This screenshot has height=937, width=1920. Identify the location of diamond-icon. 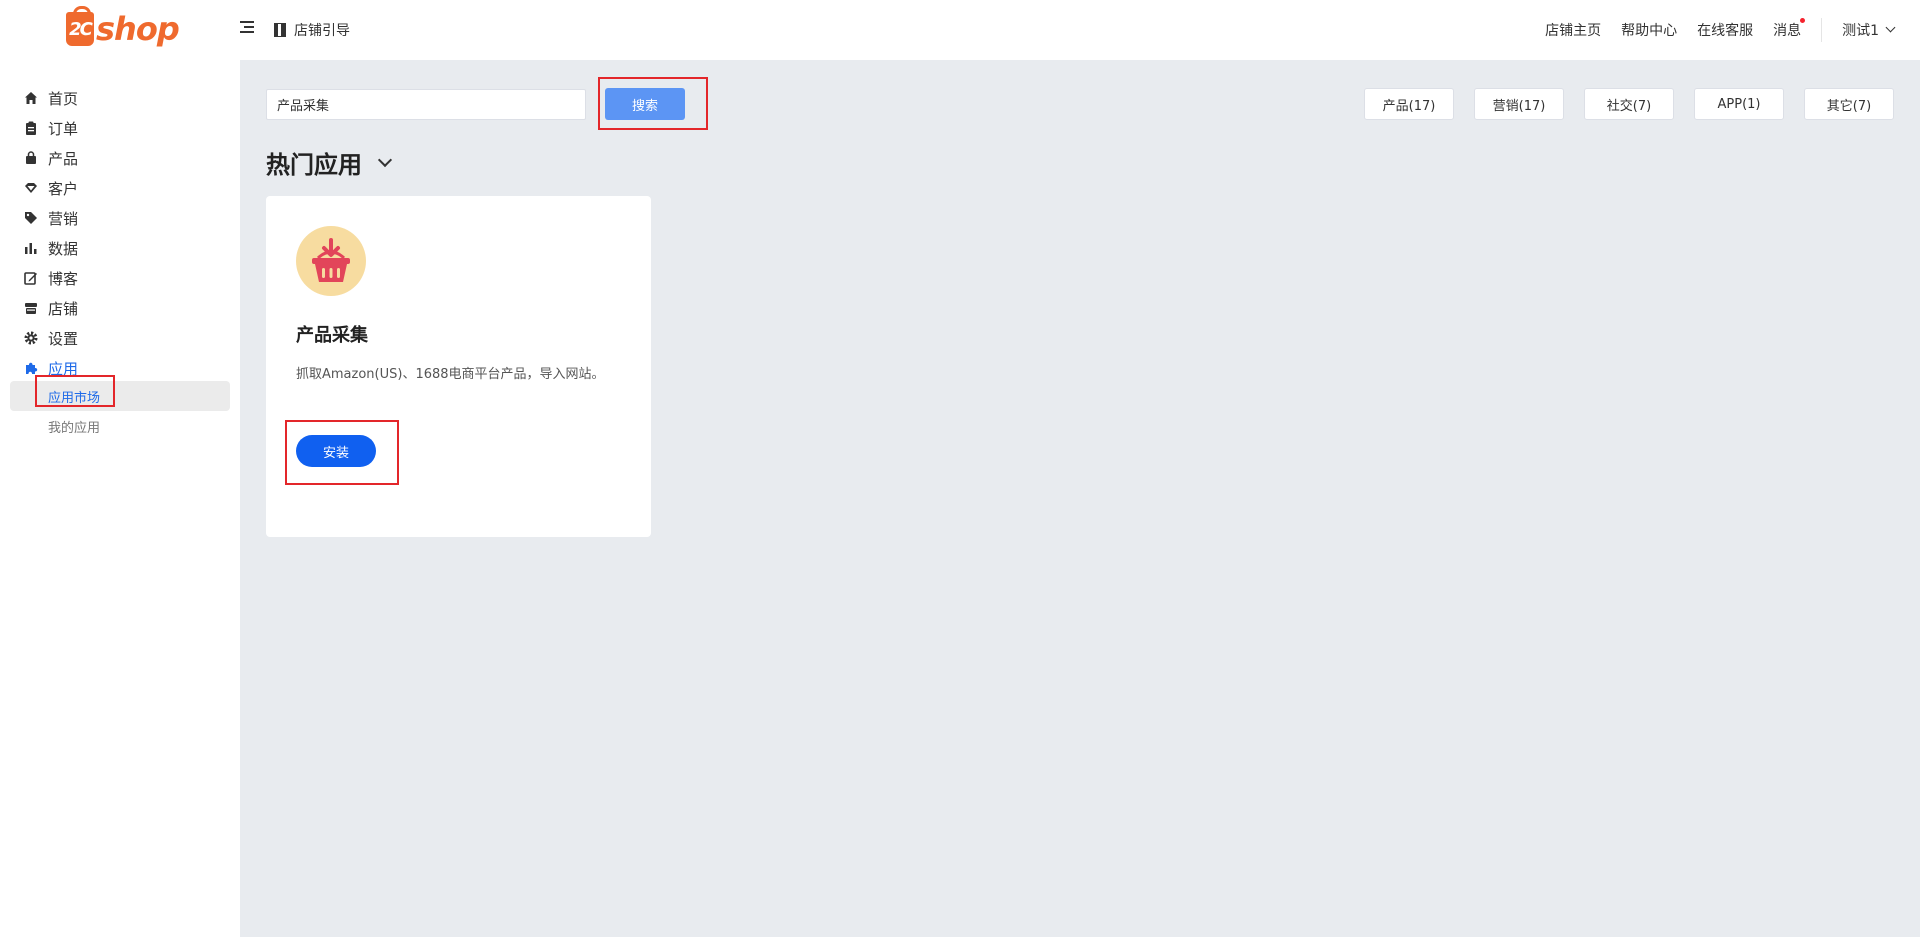
(31, 188).